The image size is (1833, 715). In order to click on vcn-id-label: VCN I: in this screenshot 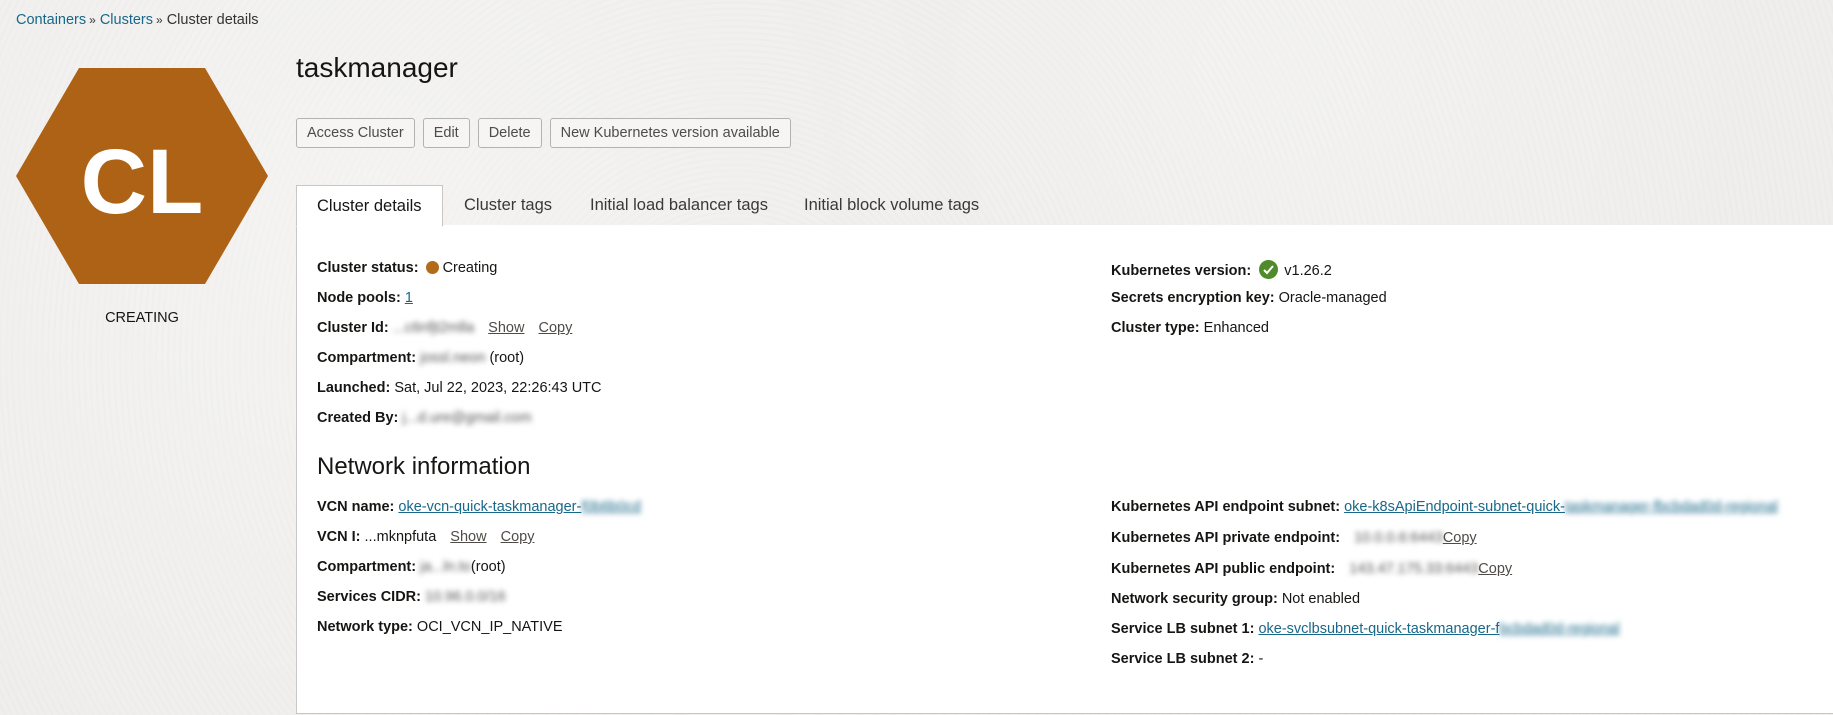, I will do `click(339, 537)`.